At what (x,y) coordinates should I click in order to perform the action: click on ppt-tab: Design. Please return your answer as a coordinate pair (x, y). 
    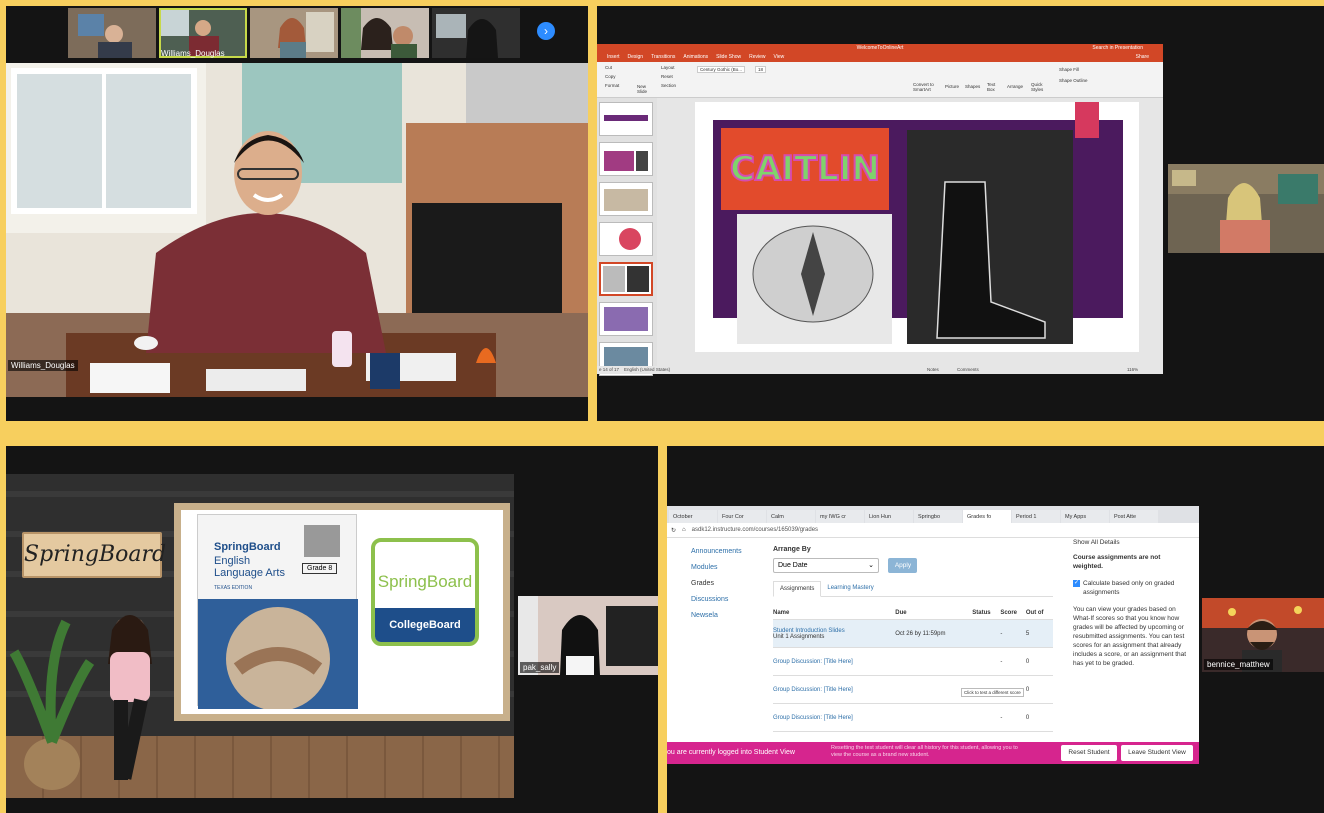
    Looking at the image, I should click on (636, 57).